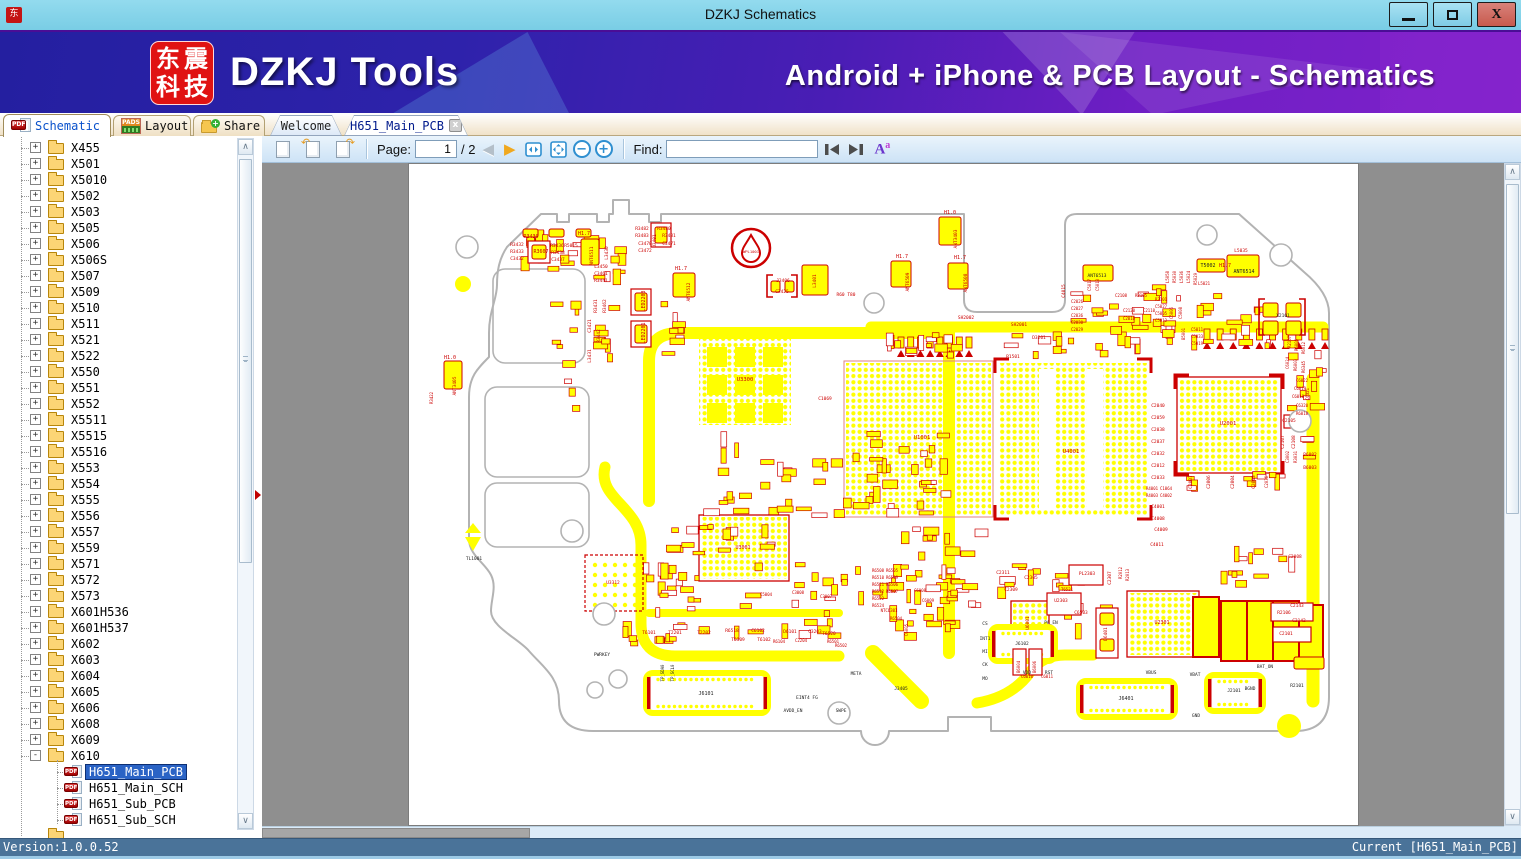 Image resolution: width=1521 pixels, height=859 pixels. What do you see at coordinates (603, 149) in the screenshot?
I see `zoom-in-button: +` at bounding box center [603, 149].